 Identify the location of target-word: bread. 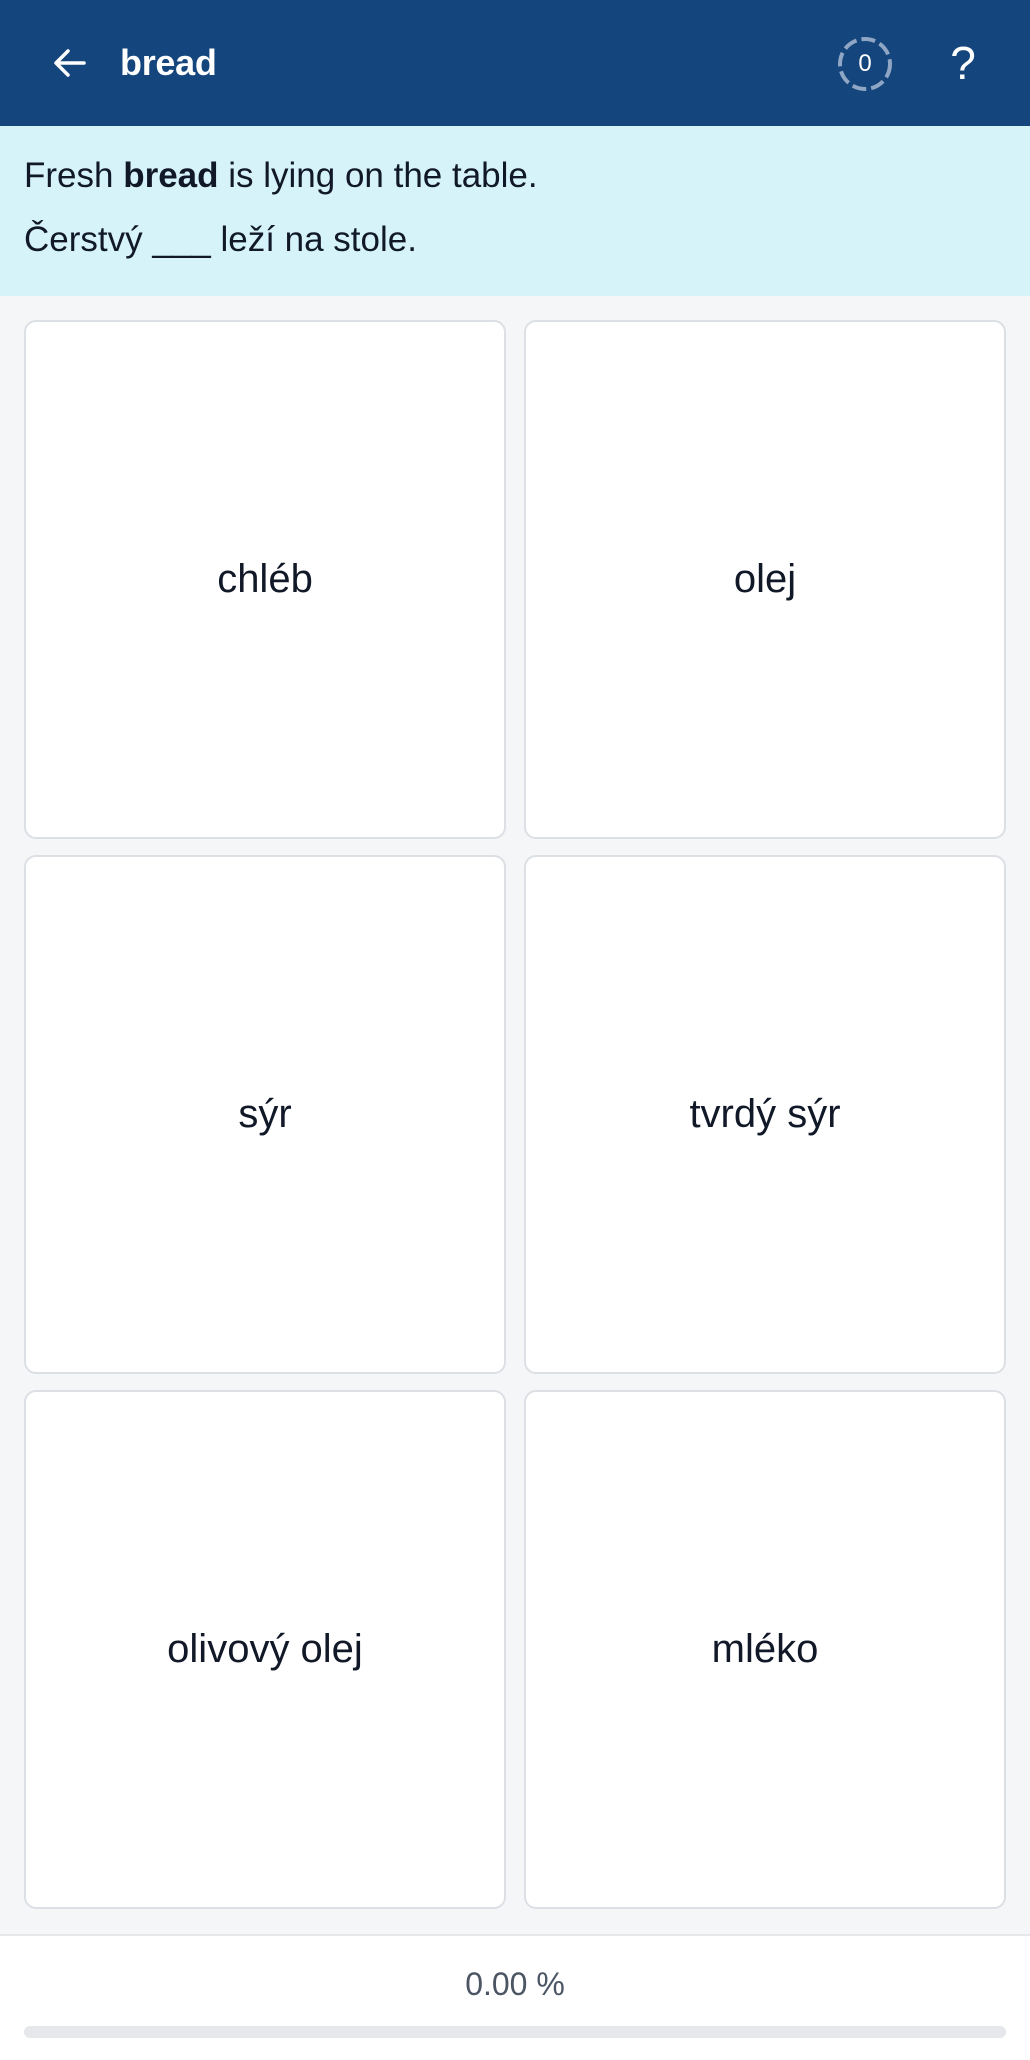
(171, 175).